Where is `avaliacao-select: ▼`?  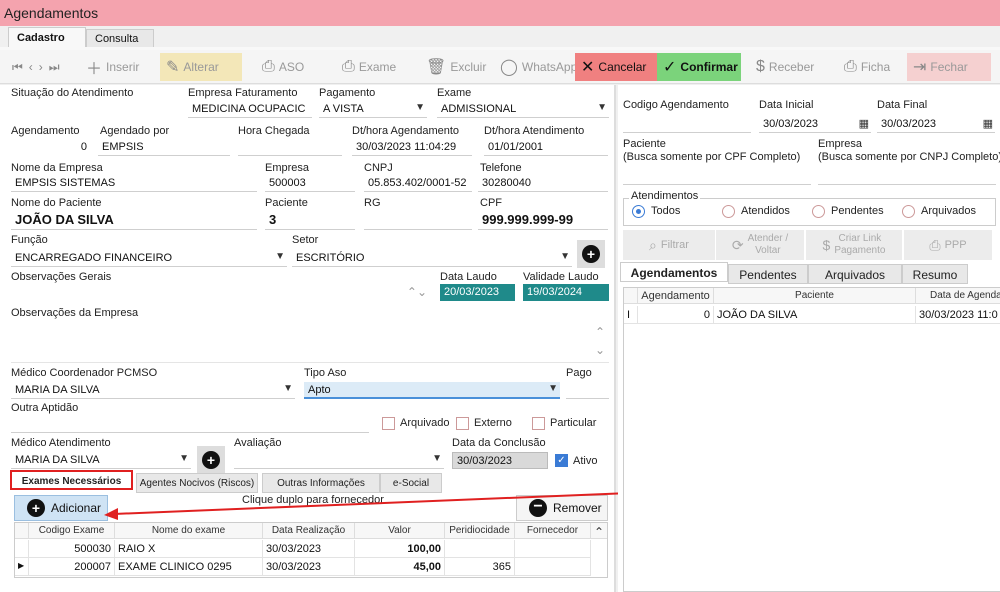 avaliacao-select: ▼ is located at coordinates (339, 460).